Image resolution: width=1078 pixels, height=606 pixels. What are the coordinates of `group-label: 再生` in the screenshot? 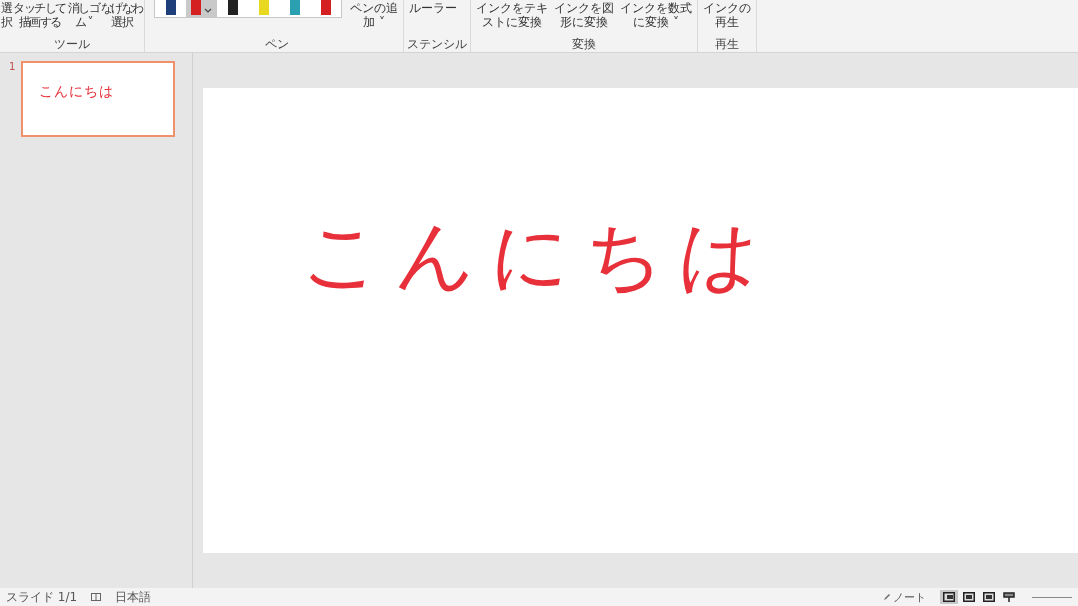 It's located at (727, 44).